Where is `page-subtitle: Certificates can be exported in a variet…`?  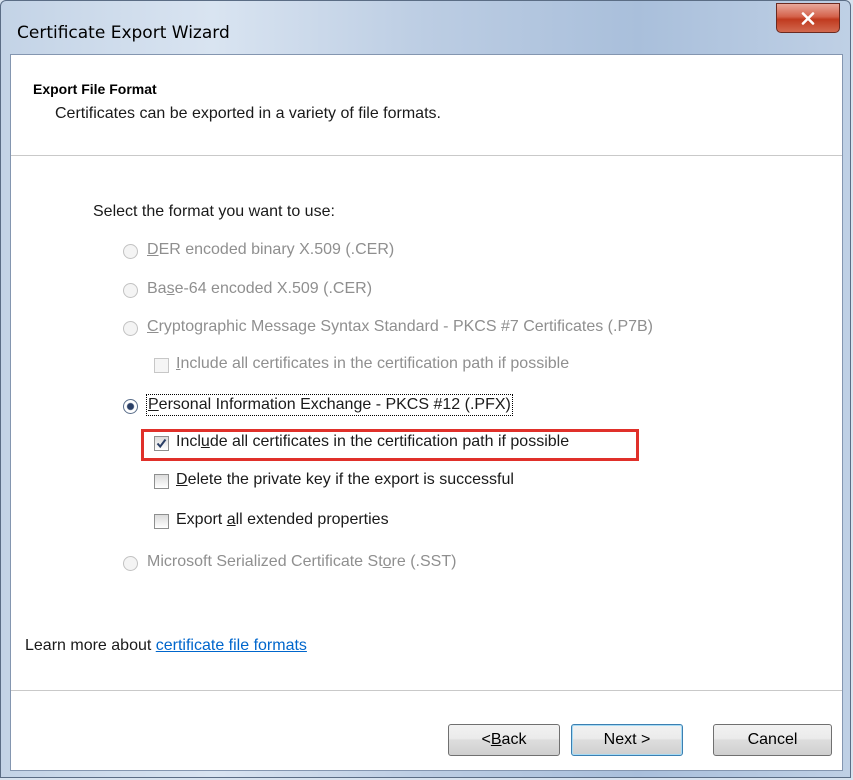
page-subtitle: Certificates can be exported in a variet… is located at coordinates (248, 113).